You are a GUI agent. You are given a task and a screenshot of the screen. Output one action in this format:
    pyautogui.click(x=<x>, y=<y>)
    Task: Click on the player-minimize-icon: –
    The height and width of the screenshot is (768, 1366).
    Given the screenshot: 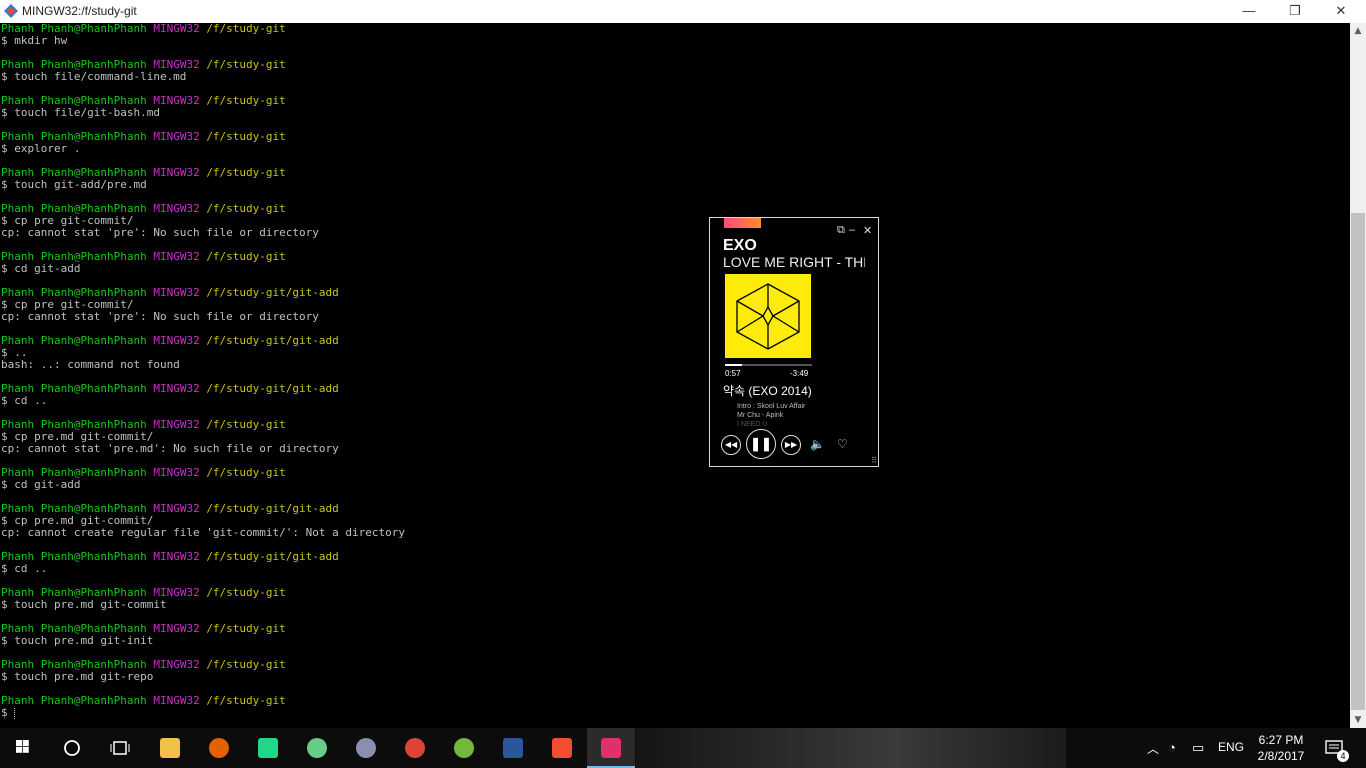 What is the action you would take?
    pyautogui.click(x=852, y=230)
    